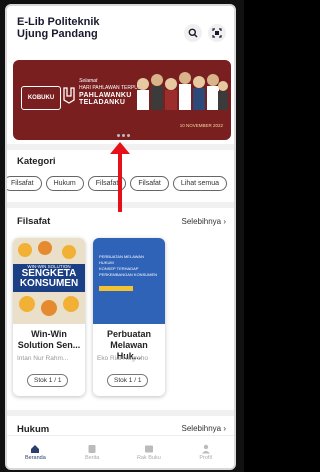 The width and height of the screenshot is (320, 472). I want to click on hukum-title: Hukum, so click(33, 429).